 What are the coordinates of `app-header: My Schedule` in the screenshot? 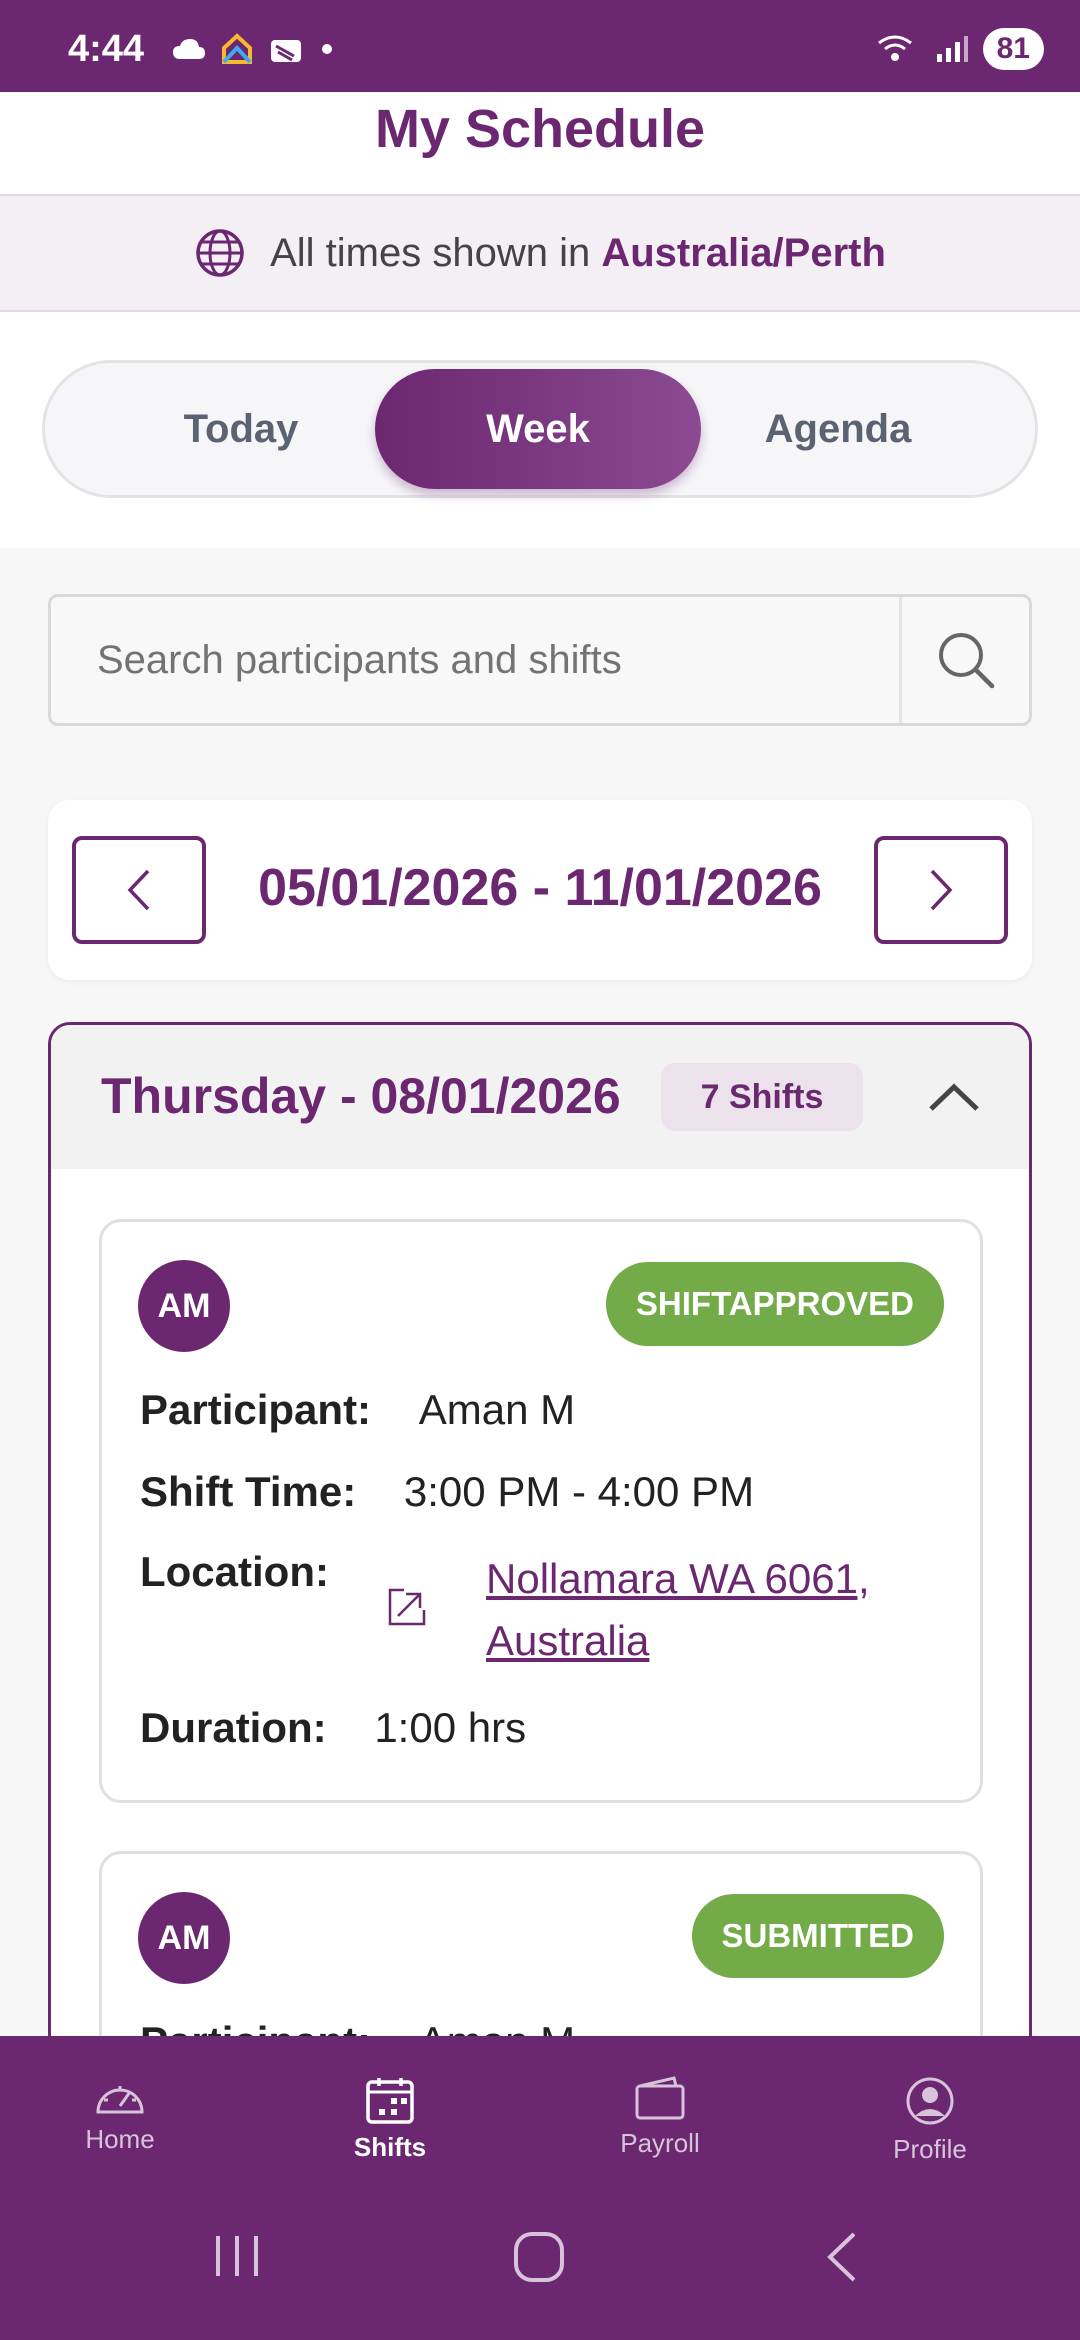 It's located at (540, 143).